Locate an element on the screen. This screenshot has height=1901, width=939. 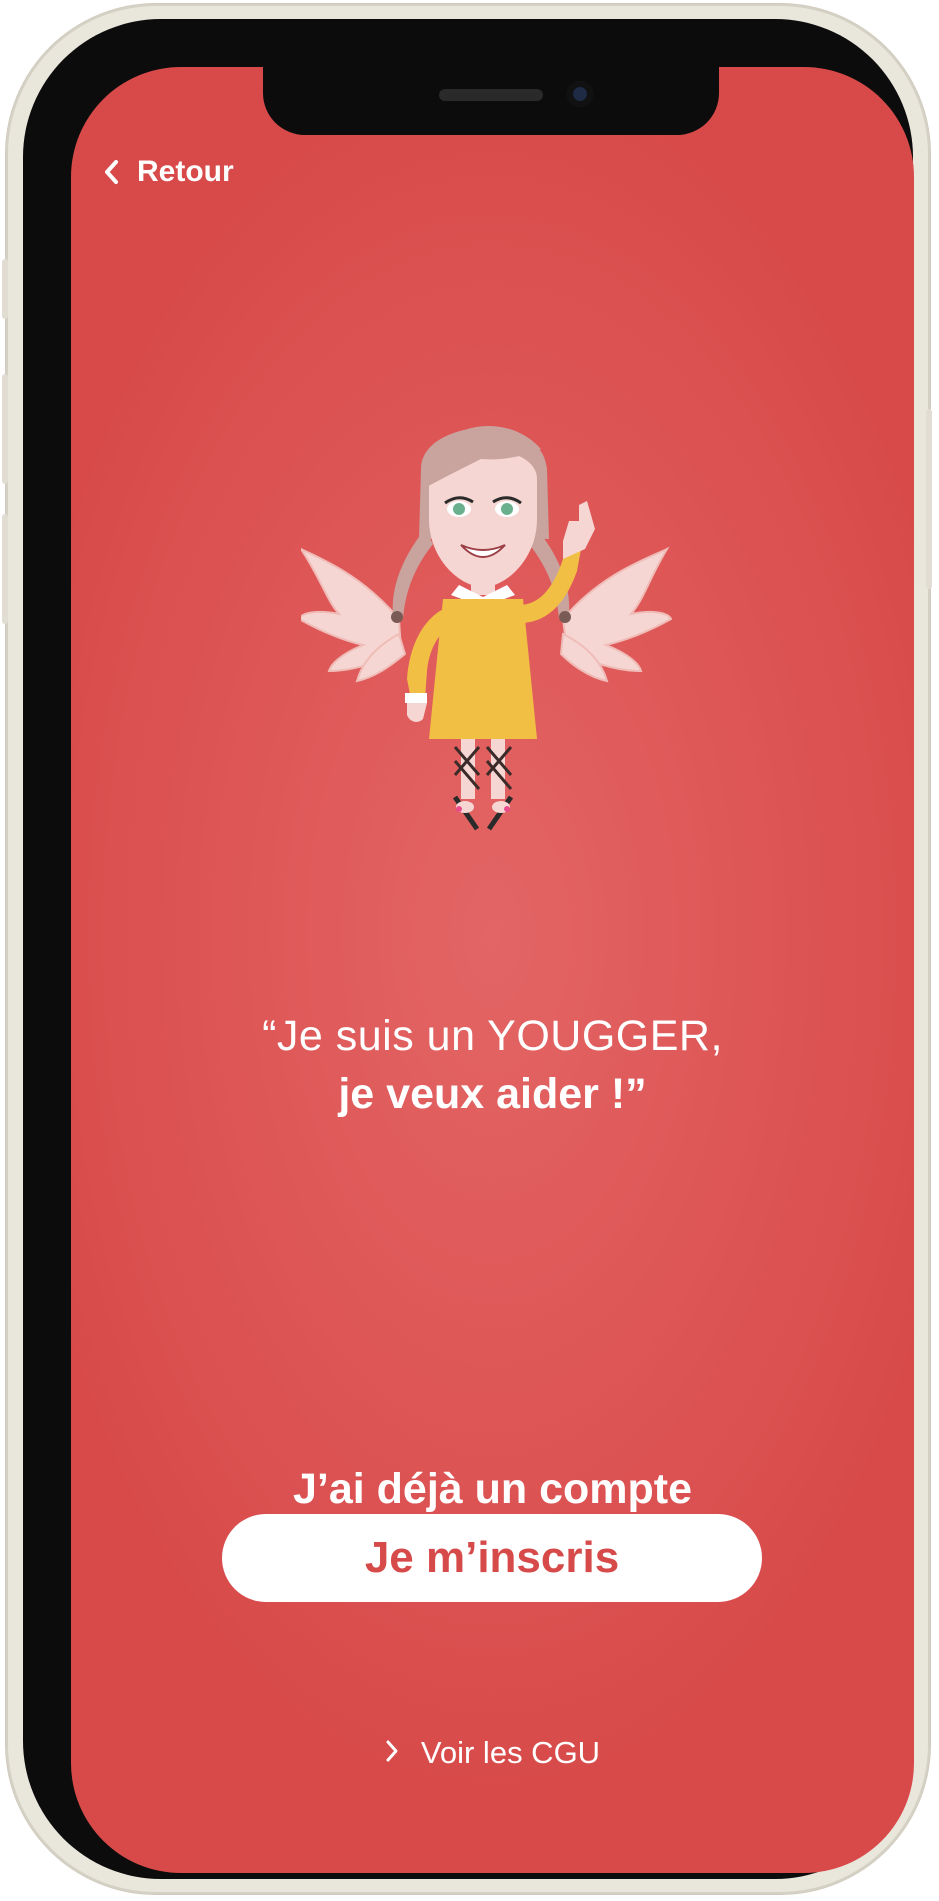
volume-down-button is located at coordinates (5, 569).